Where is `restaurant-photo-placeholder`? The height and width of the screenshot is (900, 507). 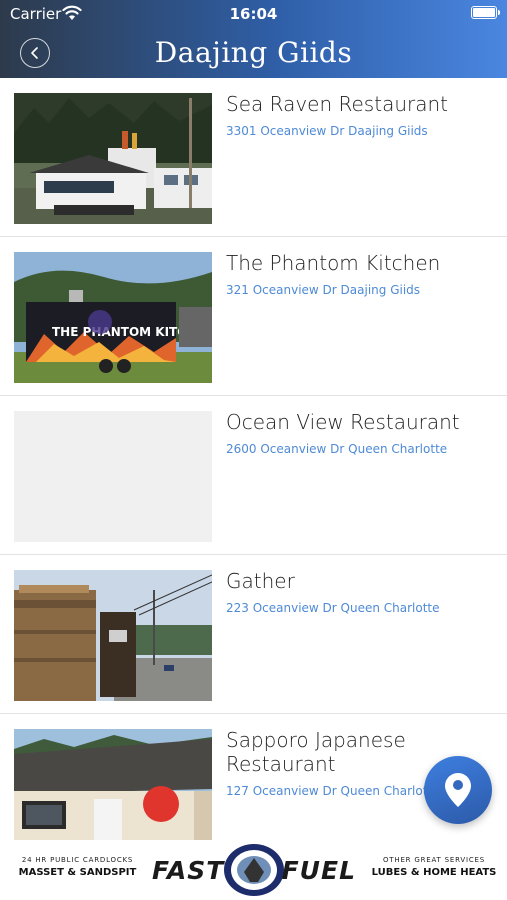 restaurant-photo-placeholder is located at coordinates (113, 476).